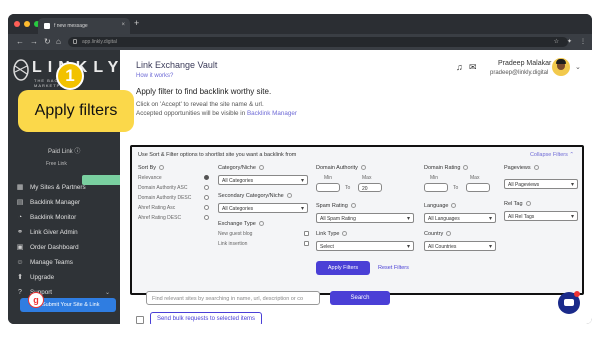  Describe the element at coordinates (434, 178) in the screenshot. I see `dr-min-label: Min` at that location.